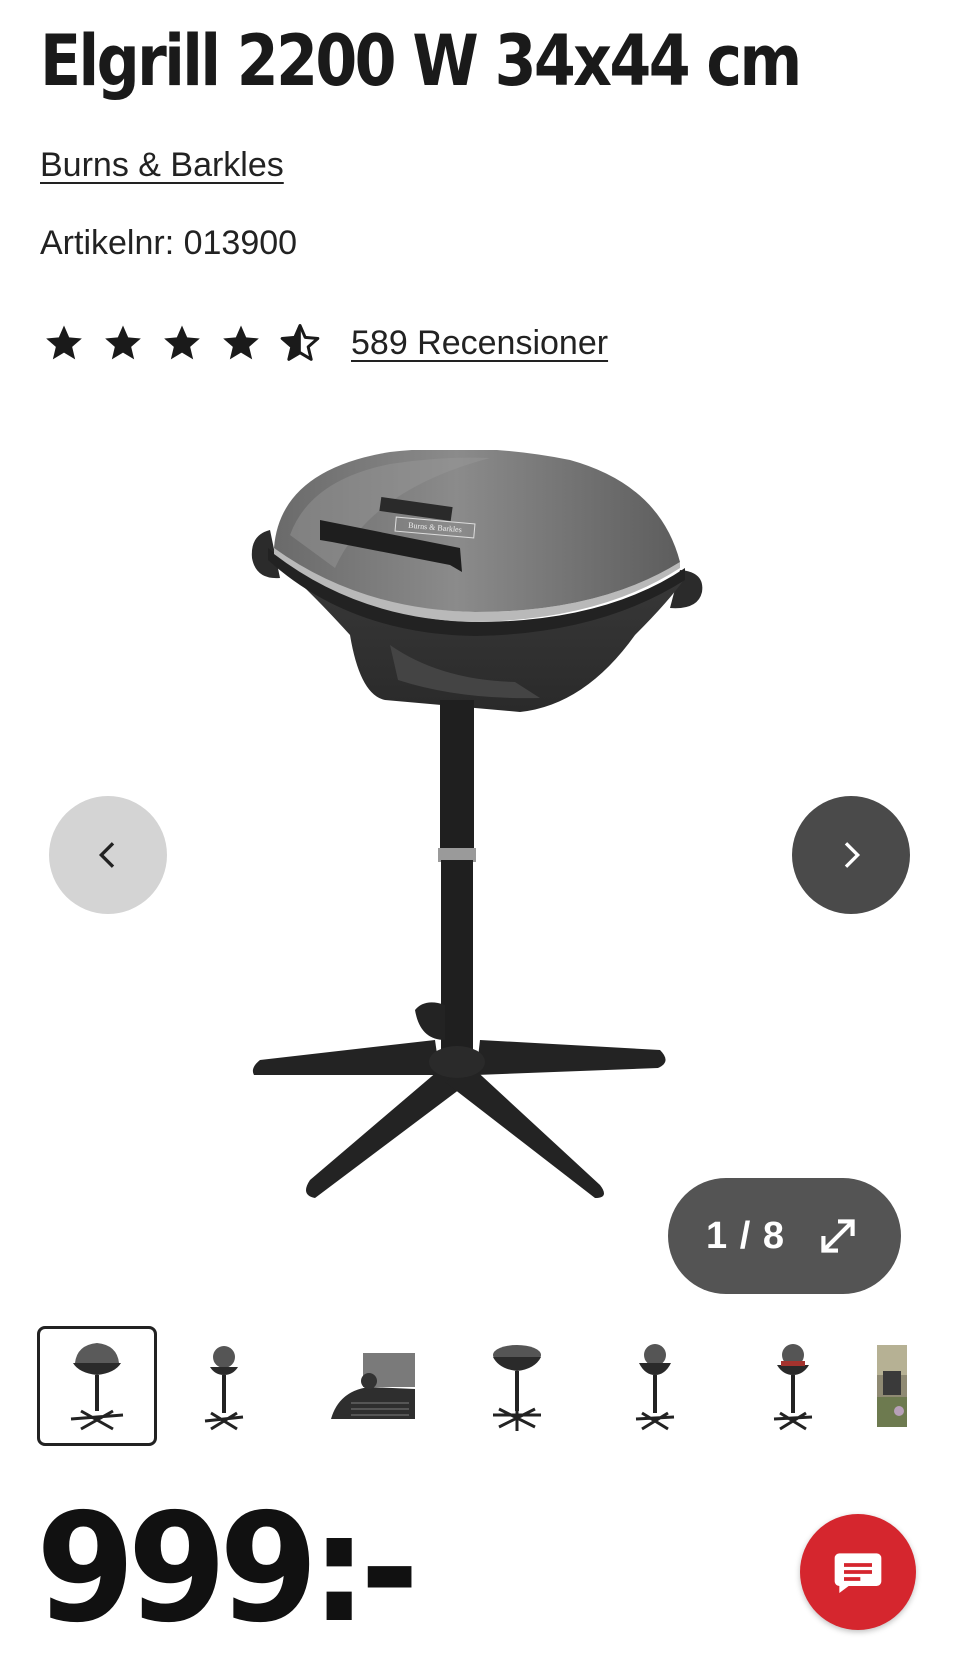  I want to click on thumb-grill-side, so click(655, 1387).